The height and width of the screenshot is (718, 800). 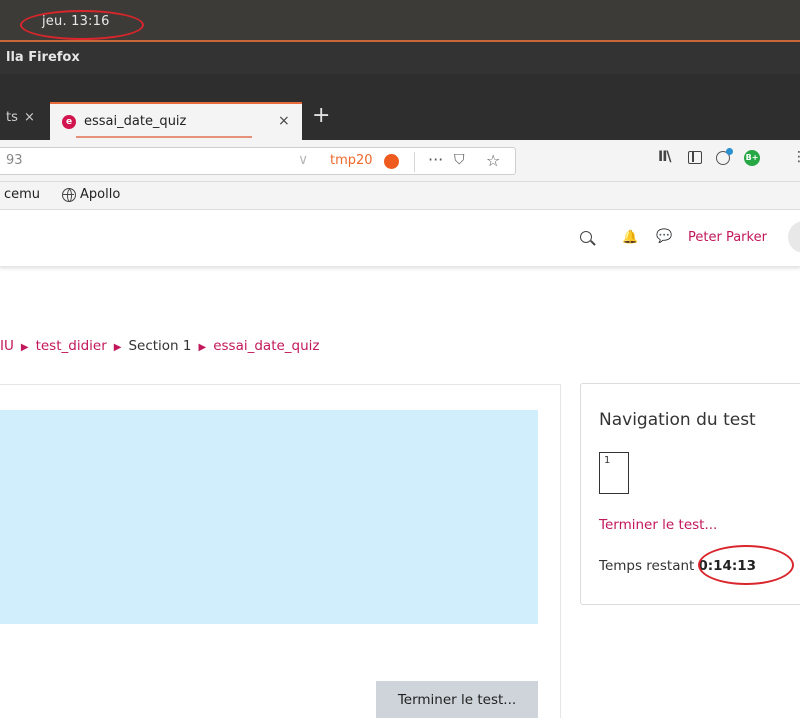 What do you see at coordinates (258, 161) in the screenshot?
I see `url-bar: 93 ∨ tmp20 ··· ⛉ ☆` at bounding box center [258, 161].